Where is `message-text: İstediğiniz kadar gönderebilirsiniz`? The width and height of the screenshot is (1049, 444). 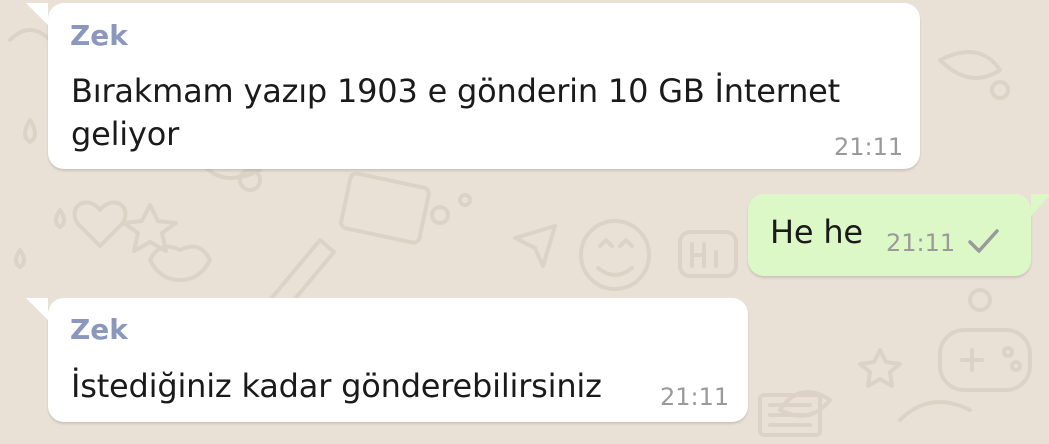 message-text: İstediğiniz kadar gönderebilirsiniz is located at coordinates (336, 386).